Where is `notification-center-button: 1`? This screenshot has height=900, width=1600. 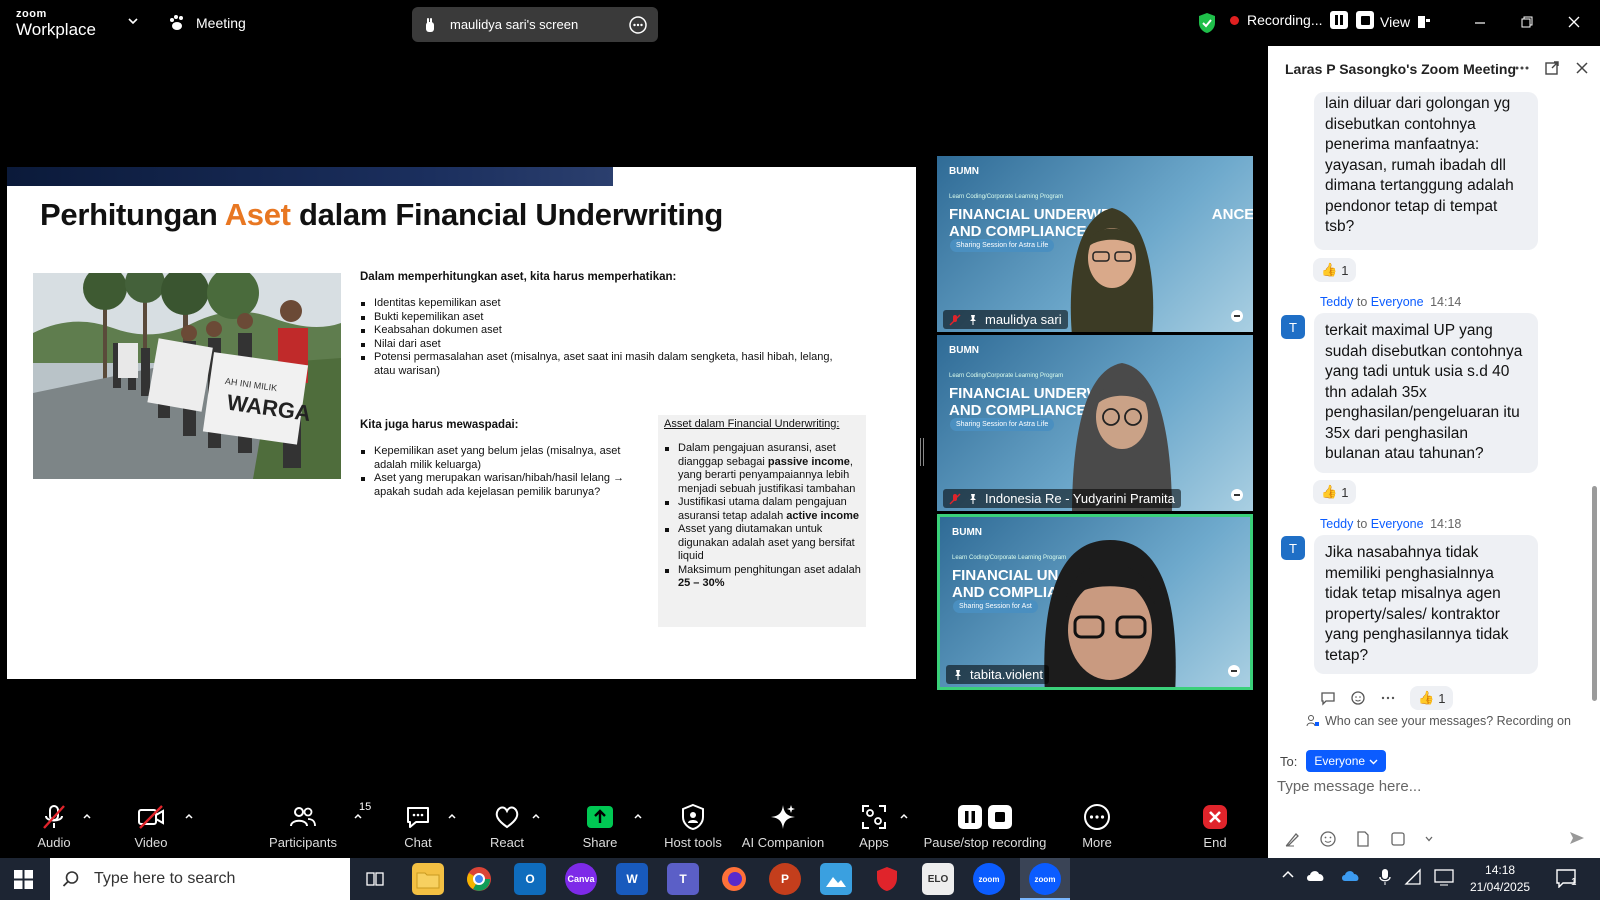 notification-center-button: 1 is located at coordinates (1568, 879).